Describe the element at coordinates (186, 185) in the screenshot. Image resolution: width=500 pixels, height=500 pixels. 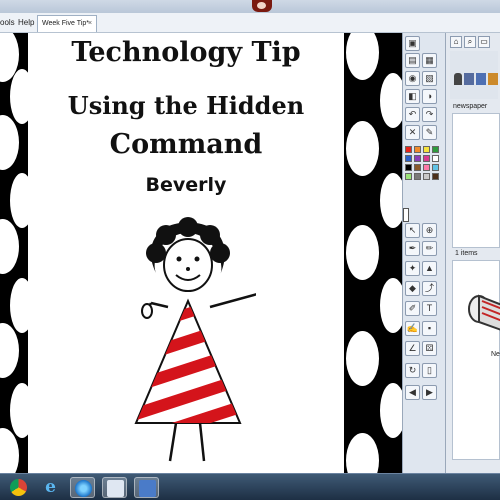
I see `slide-author: Beverly` at that location.